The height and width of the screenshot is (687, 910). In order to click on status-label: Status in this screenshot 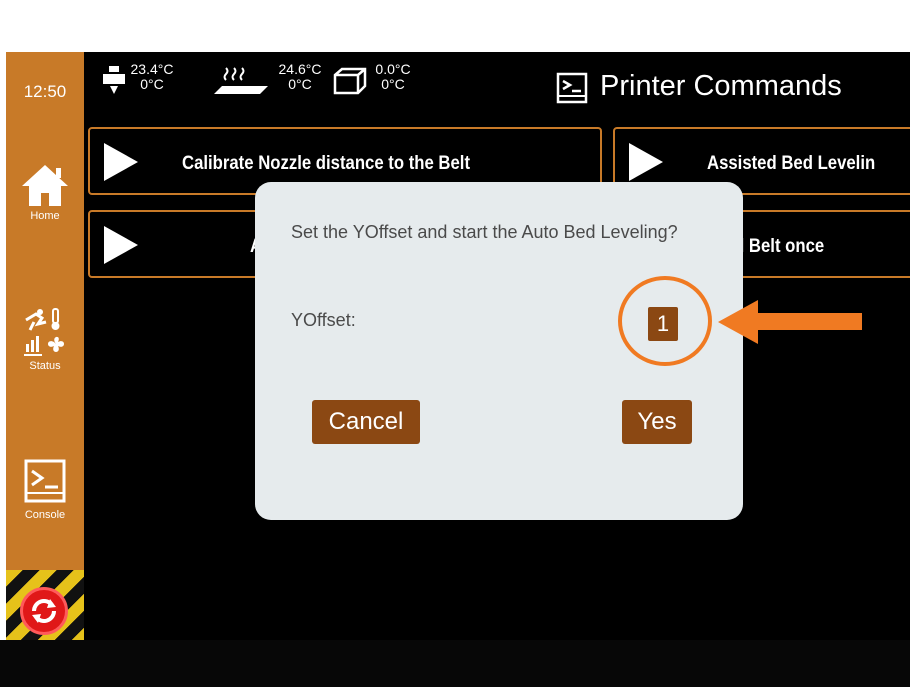, I will do `click(45, 366)`.